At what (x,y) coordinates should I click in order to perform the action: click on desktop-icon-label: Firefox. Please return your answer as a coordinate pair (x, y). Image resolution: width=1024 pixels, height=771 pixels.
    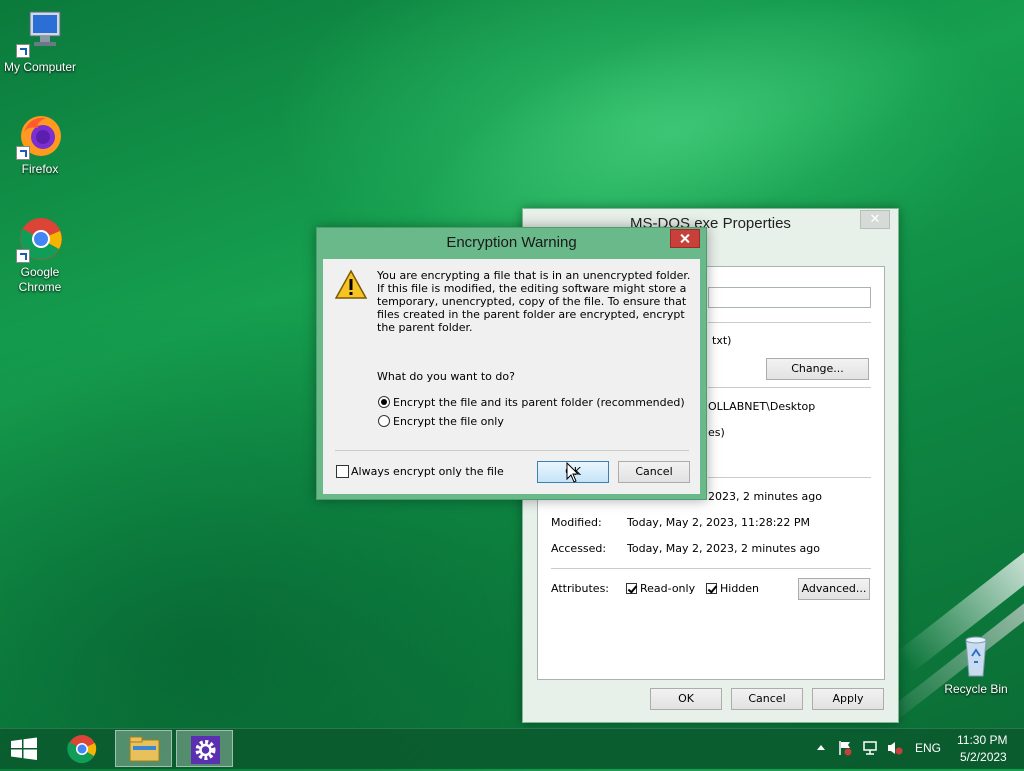
    Looking at the image, I should click on (40, 169).